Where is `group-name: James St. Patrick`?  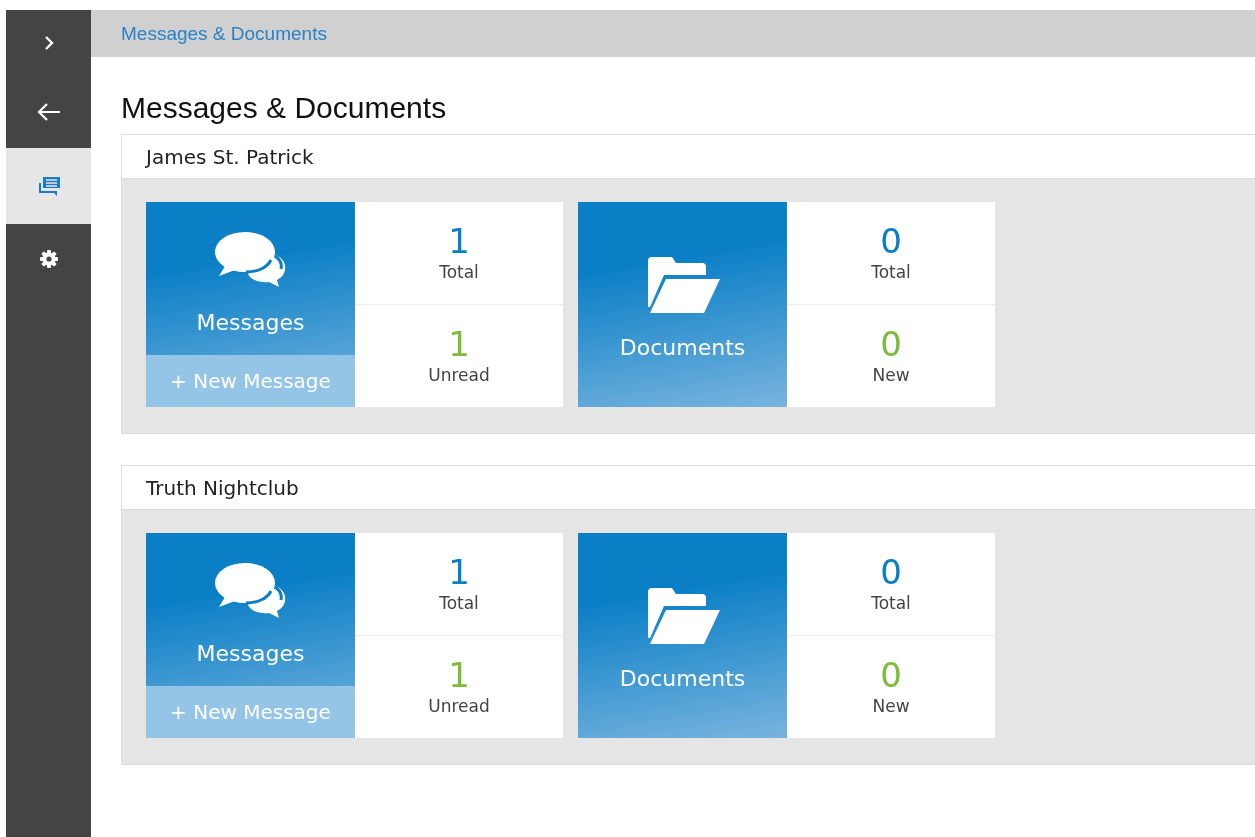
group-name: James St. Patrick is located at coordinates (230, 156).